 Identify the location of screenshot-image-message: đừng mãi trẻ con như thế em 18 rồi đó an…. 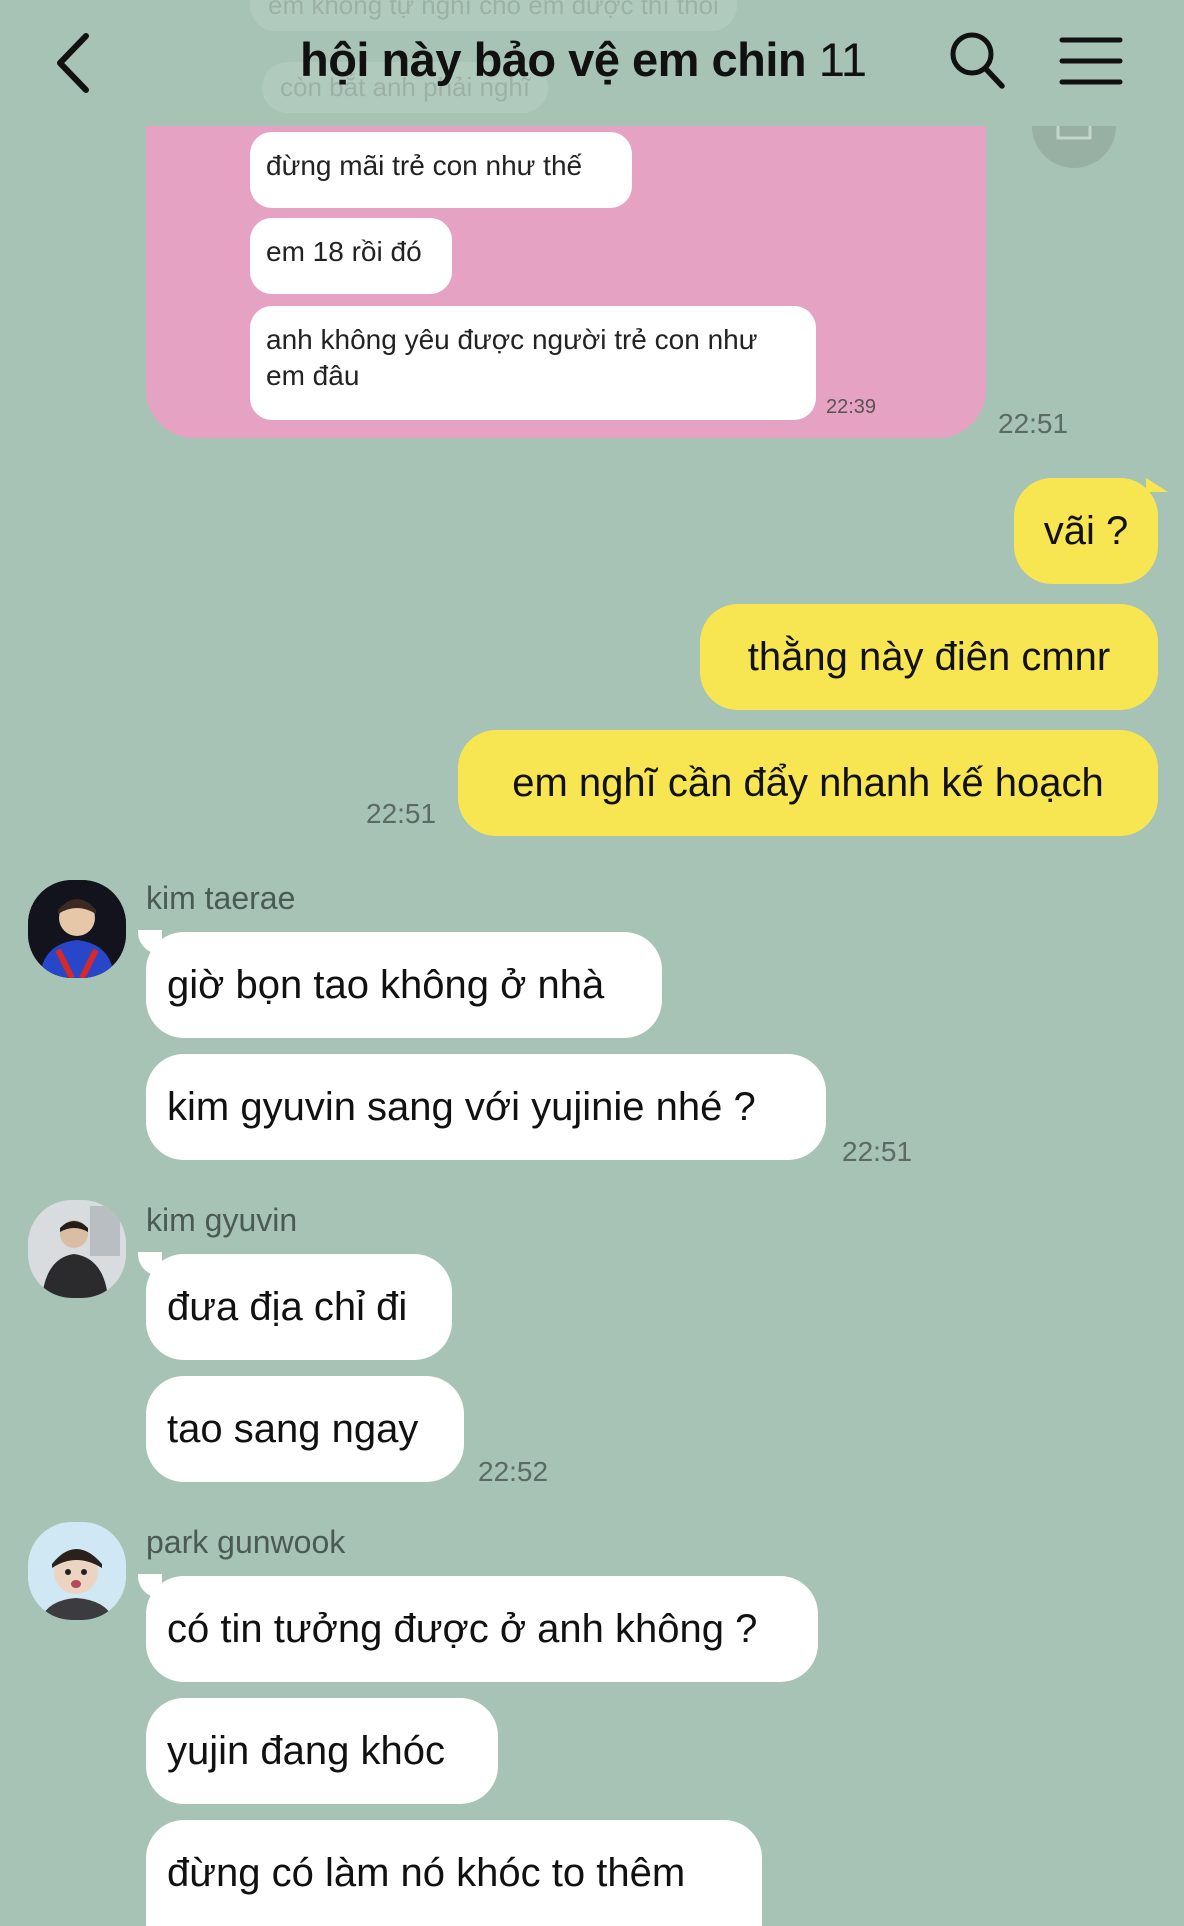
(566, 274).